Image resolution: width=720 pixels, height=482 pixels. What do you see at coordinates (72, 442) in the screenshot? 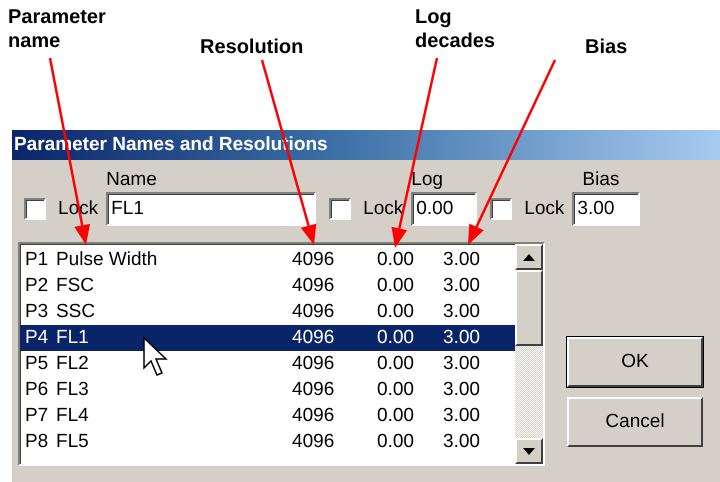
I see `parameter-name: FL5` at bounding box center [72, 442].